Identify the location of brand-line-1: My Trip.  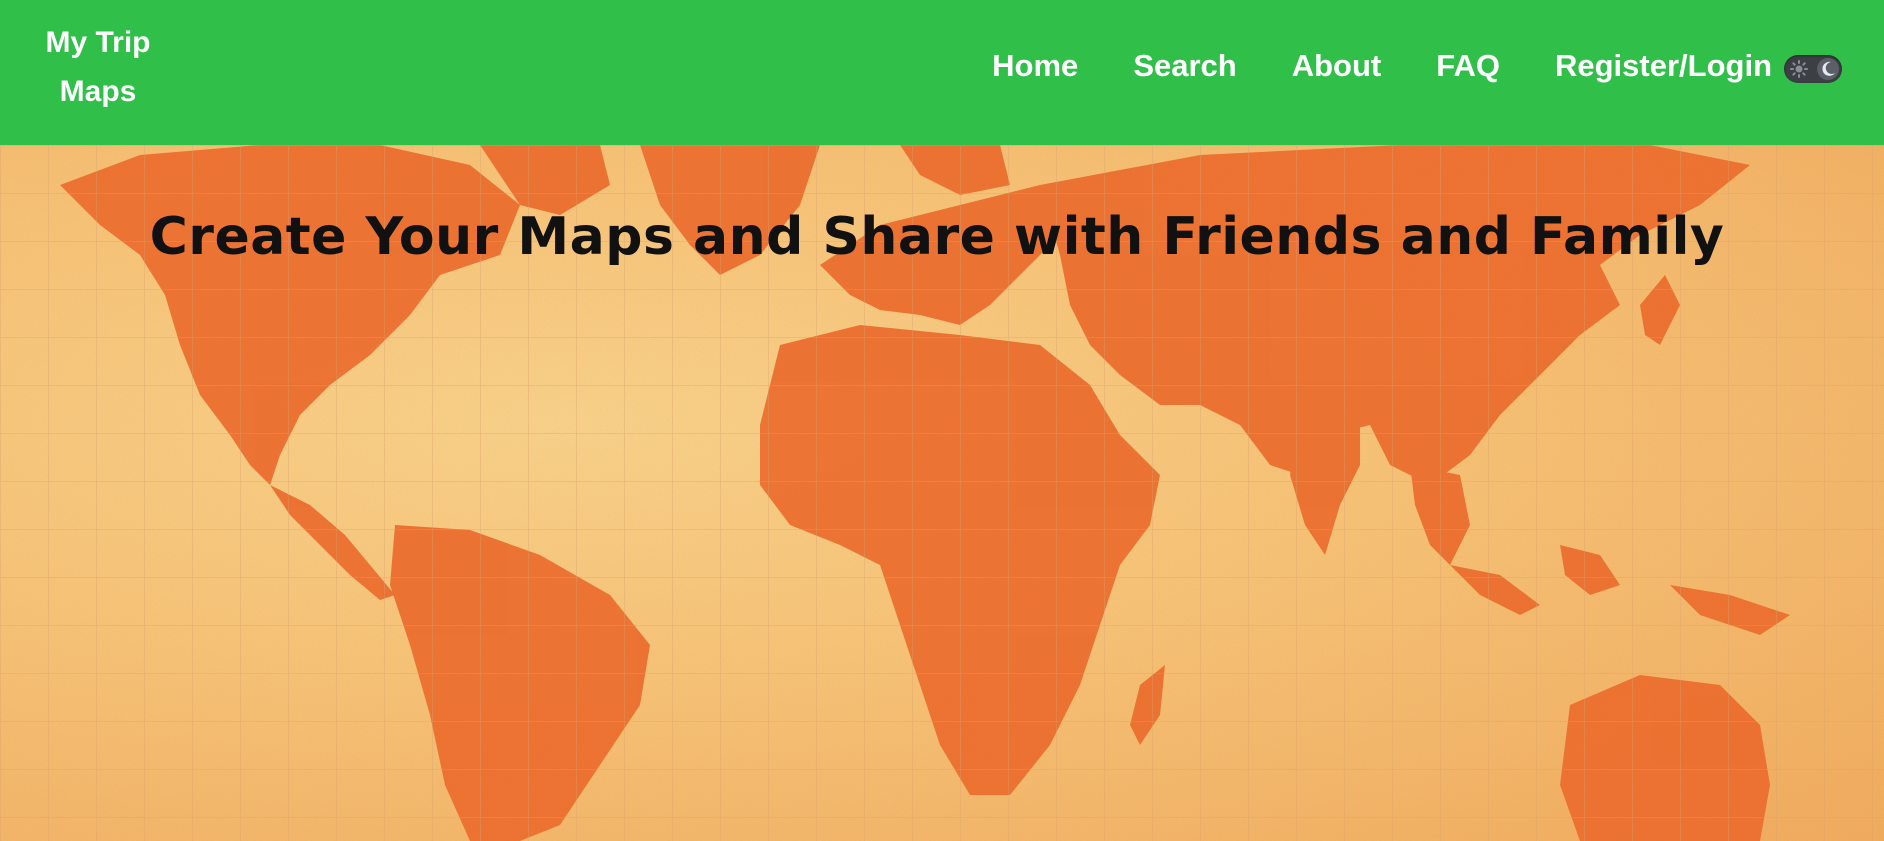
(98, 42).